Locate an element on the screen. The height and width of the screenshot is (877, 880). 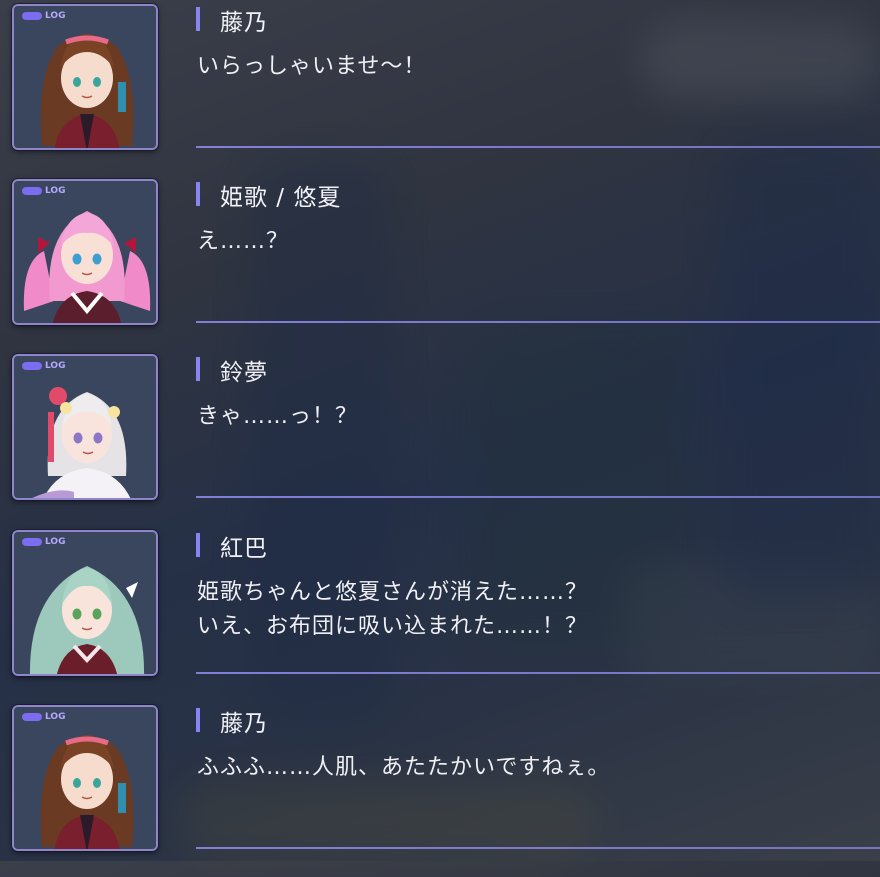
speaker-name: 鈴夢 is located at coordinates (244, 373).